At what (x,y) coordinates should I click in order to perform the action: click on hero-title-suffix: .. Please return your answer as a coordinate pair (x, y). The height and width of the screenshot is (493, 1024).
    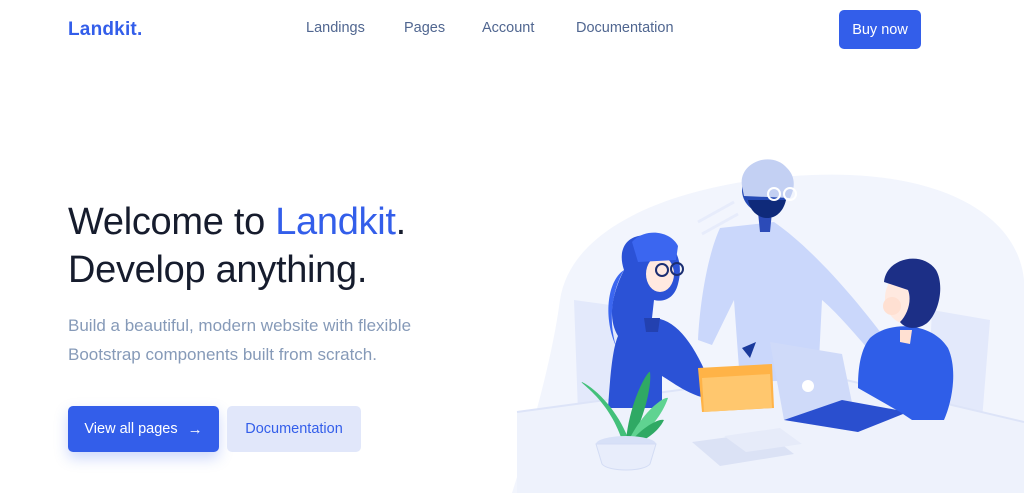
    Looking at the image, I should click on (401, 222).